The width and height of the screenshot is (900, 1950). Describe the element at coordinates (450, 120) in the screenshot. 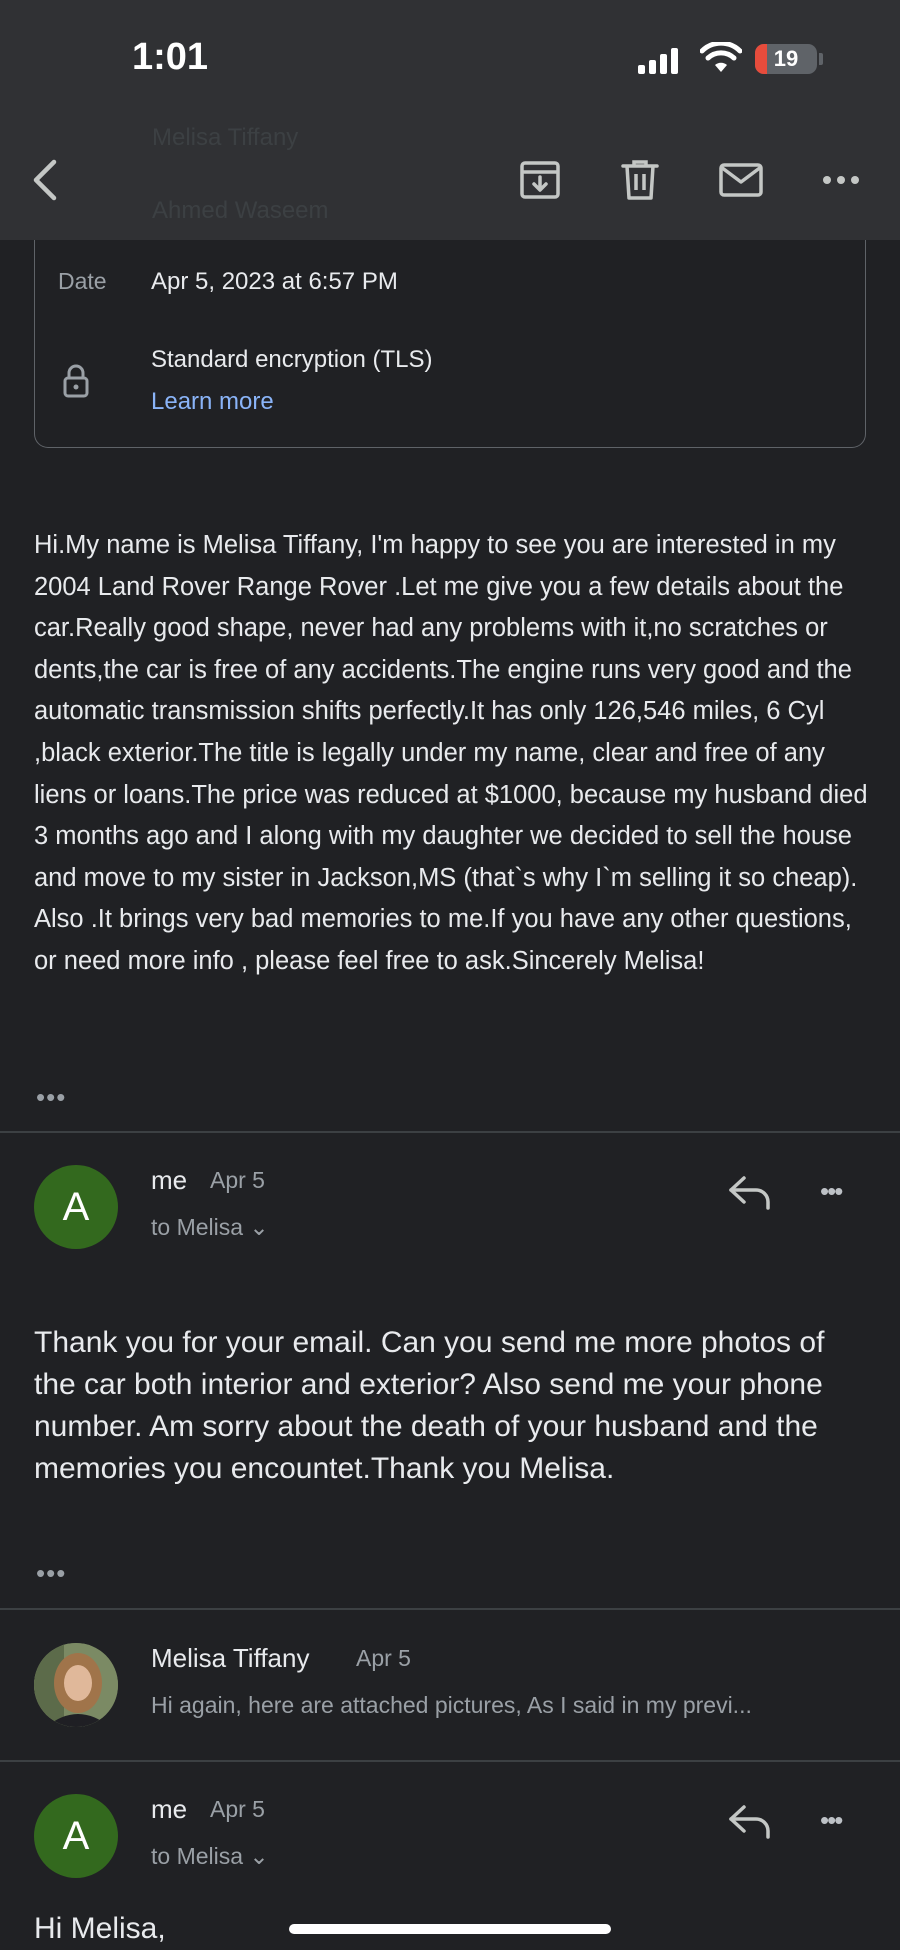

I see `top-app-bar: Melisa Tiffany Ahmed Waseem 1:01 19` at that location.